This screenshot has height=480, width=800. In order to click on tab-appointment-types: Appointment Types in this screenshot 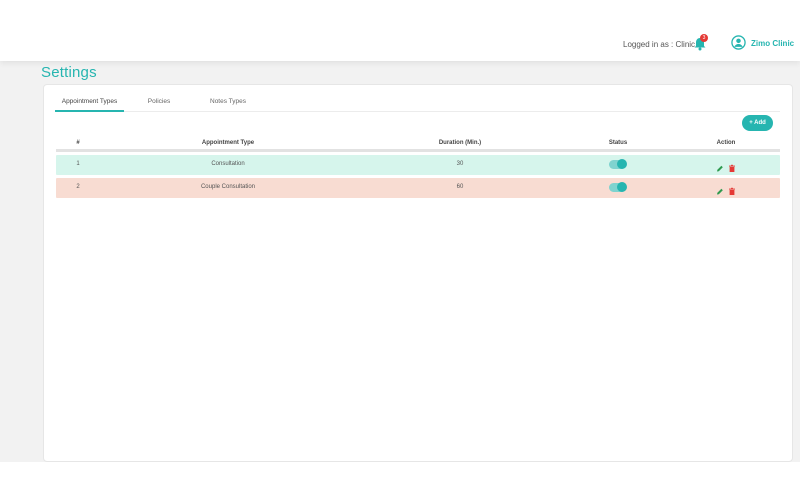, I will do `click(89, 103)`.